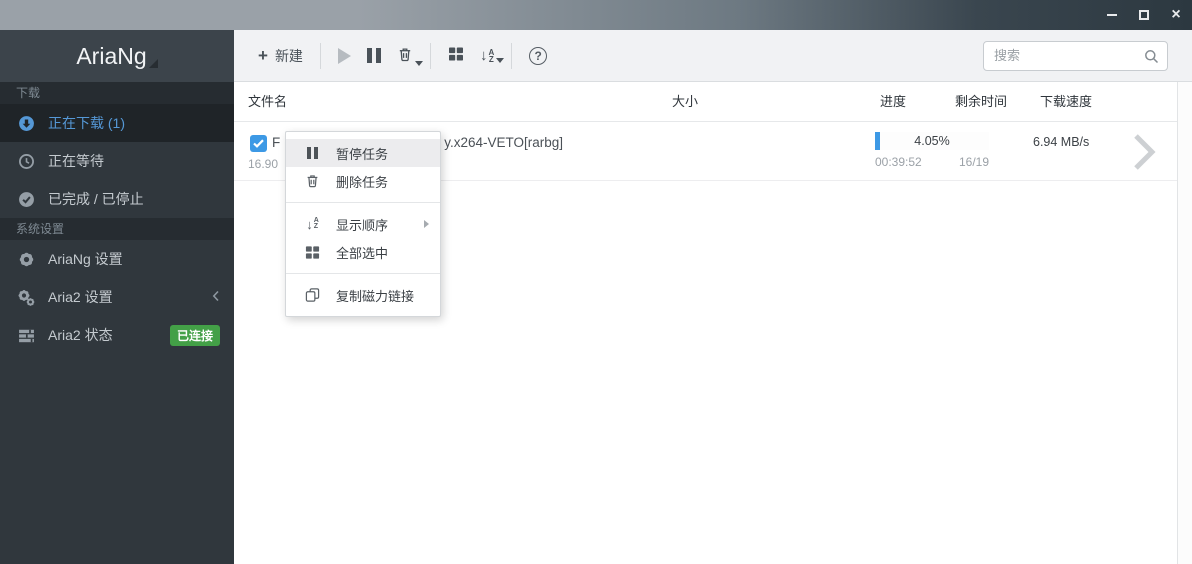  I want to click on new-task-button: + 新建, so click(280, 56).